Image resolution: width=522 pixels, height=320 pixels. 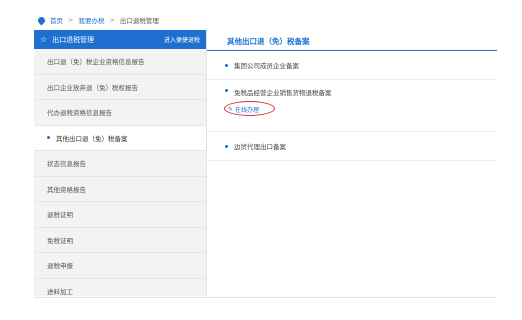 What do you see at coordinates (266, 66) in the screenshot?
I see `list-item-label: 集团公司成员企业备案` at bounding box center [266, 66].